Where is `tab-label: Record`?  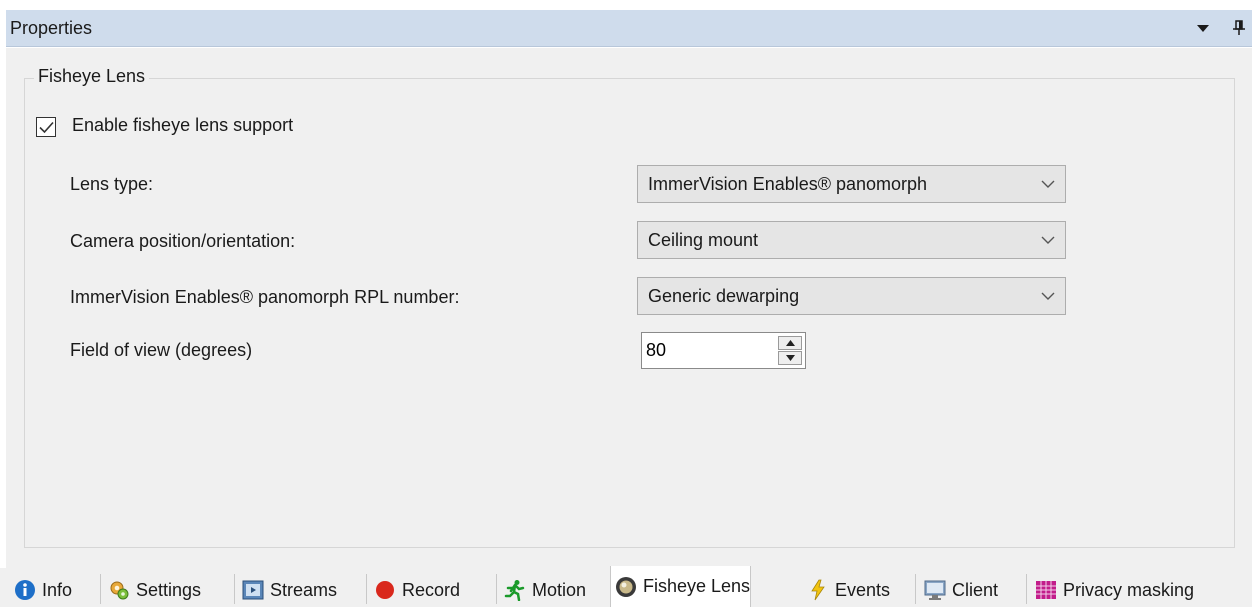 tab-label: Record is located at coordinates (431, 589).